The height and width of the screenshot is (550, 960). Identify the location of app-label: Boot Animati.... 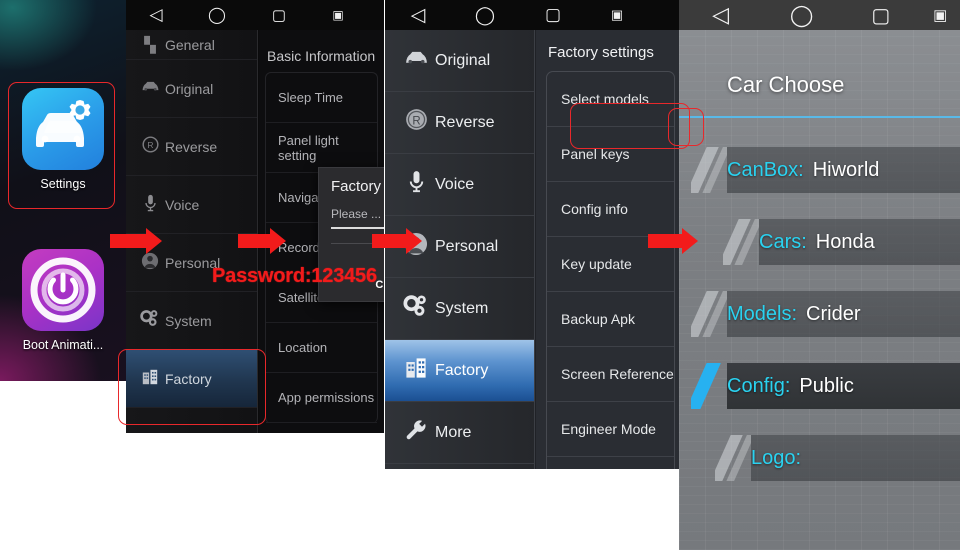
(63, 345).